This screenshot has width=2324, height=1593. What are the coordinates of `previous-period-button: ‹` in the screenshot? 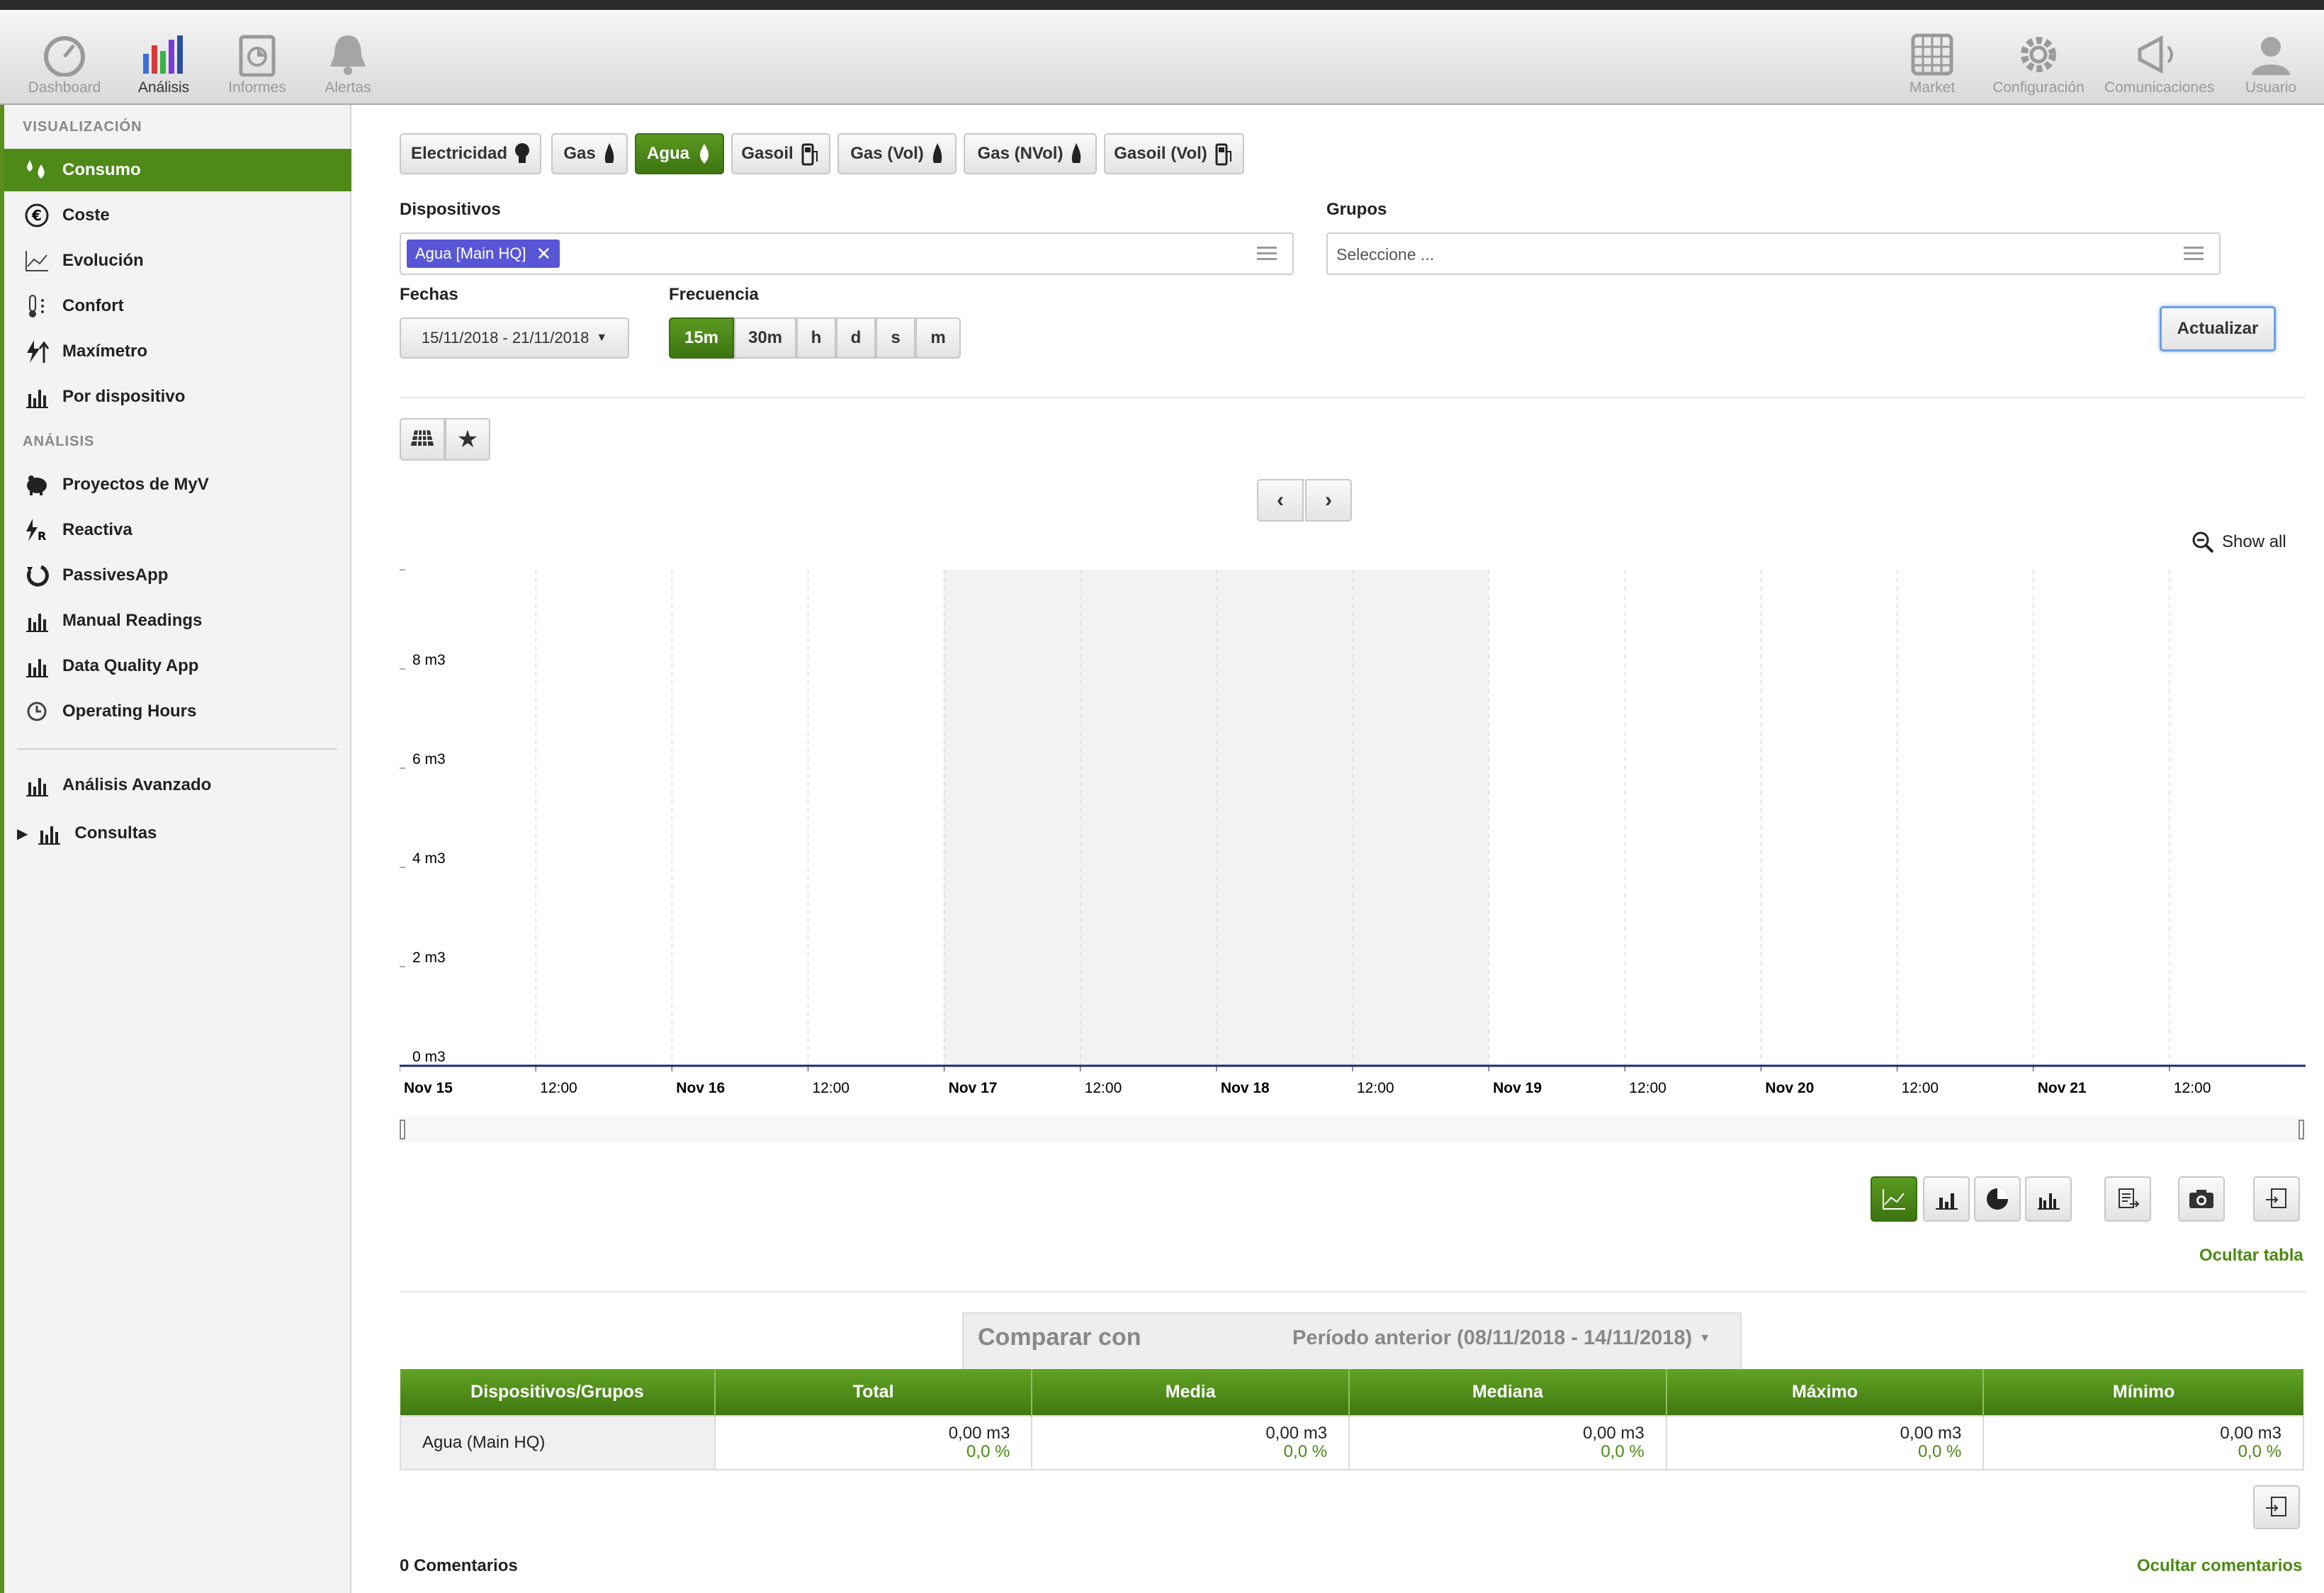 It's located at (1280, 500).